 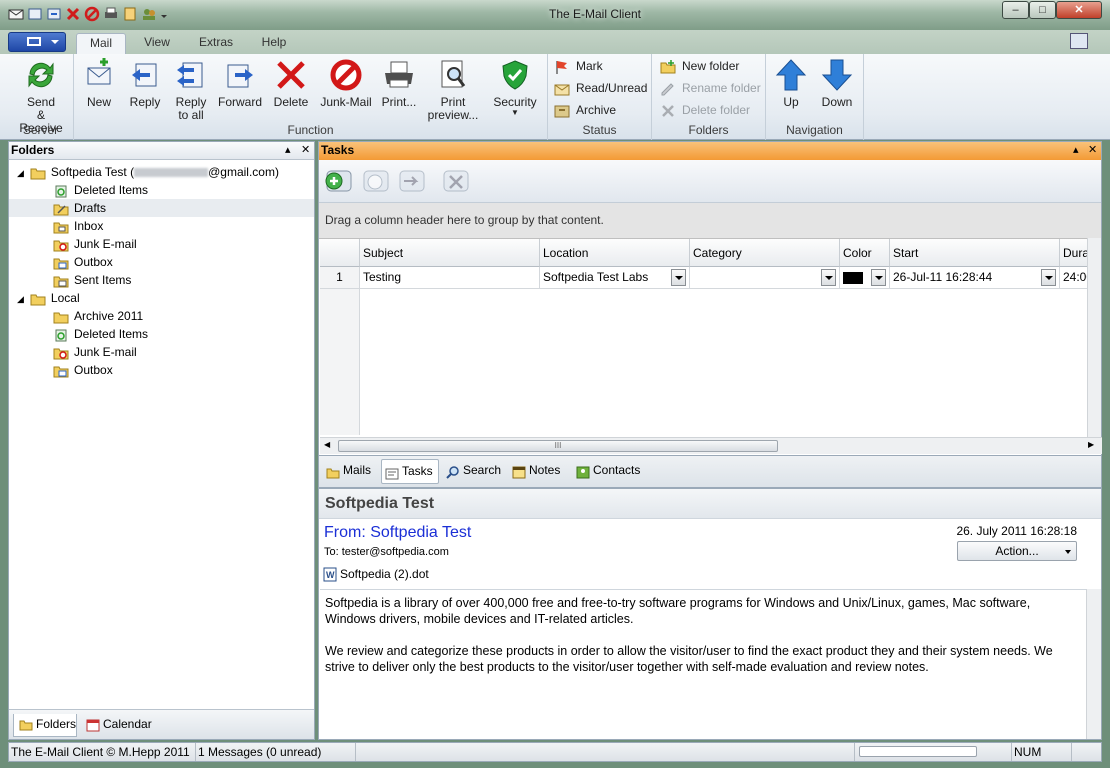 What do you see at coordinates (455, 182) in the screenshot?
I see `delete-task-icon` at bounding box center [455, 182].